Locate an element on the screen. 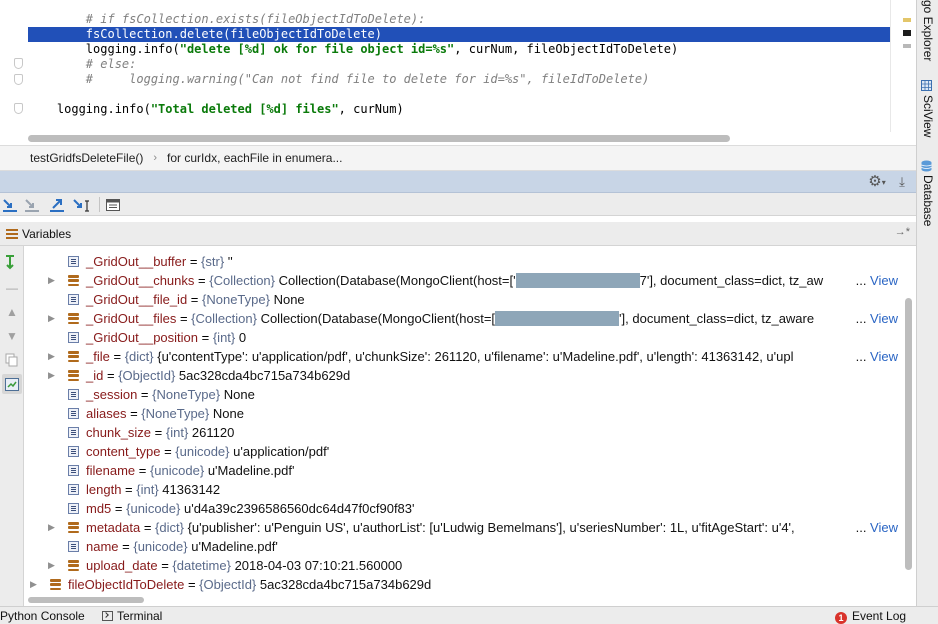 The height and width of the screenshot is (624, 938). variable-row: _session = {NoneType} None is located at coordinates (463, 394).